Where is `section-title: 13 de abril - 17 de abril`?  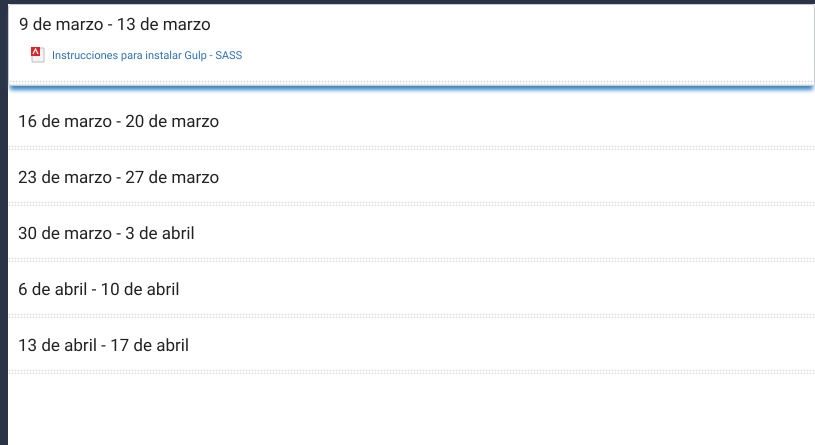 section-title: 13 de abril - 17 de abril is located at coordinates (104, 346).